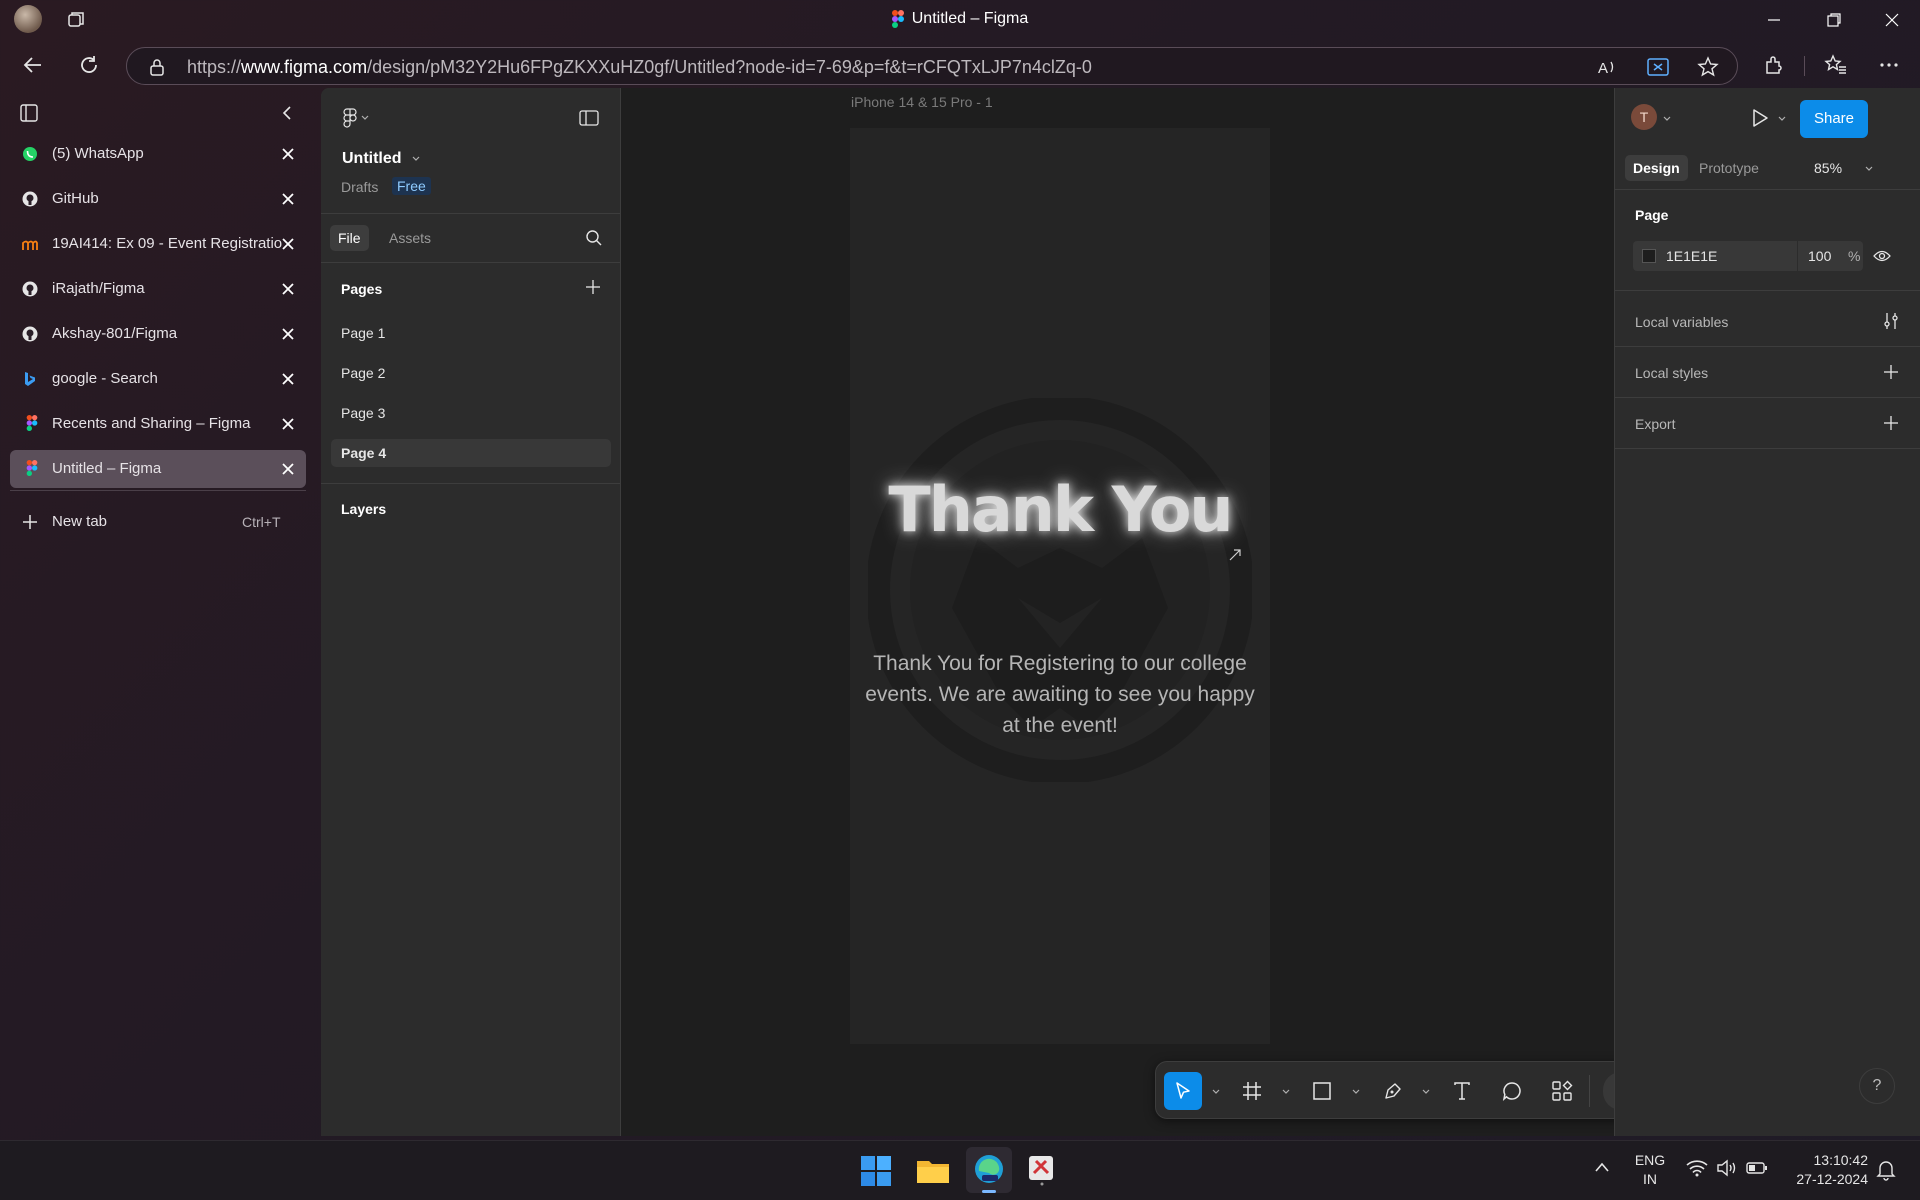 The image size is (1920, 1200). I want to click on main-menu-button, so click(356, 118).